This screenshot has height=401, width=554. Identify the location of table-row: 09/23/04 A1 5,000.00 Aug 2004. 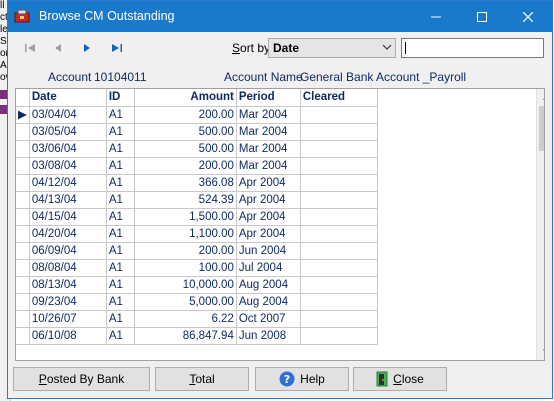
(197, 301).